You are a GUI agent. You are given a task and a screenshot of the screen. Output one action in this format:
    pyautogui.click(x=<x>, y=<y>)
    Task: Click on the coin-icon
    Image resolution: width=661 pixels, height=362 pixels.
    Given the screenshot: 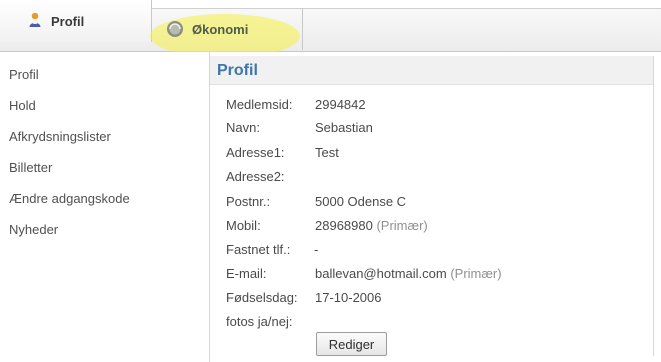 What is the action you would take?
    pyautogui.click(x=175, y=29)
    